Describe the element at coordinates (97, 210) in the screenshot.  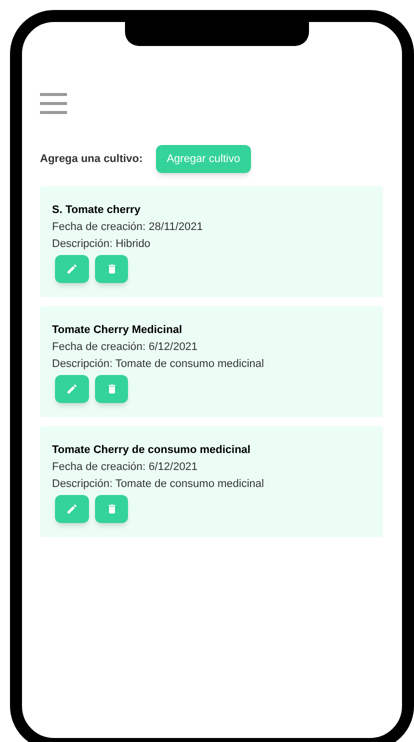
I see `crop-name: S. Tomate cherry` at that location.